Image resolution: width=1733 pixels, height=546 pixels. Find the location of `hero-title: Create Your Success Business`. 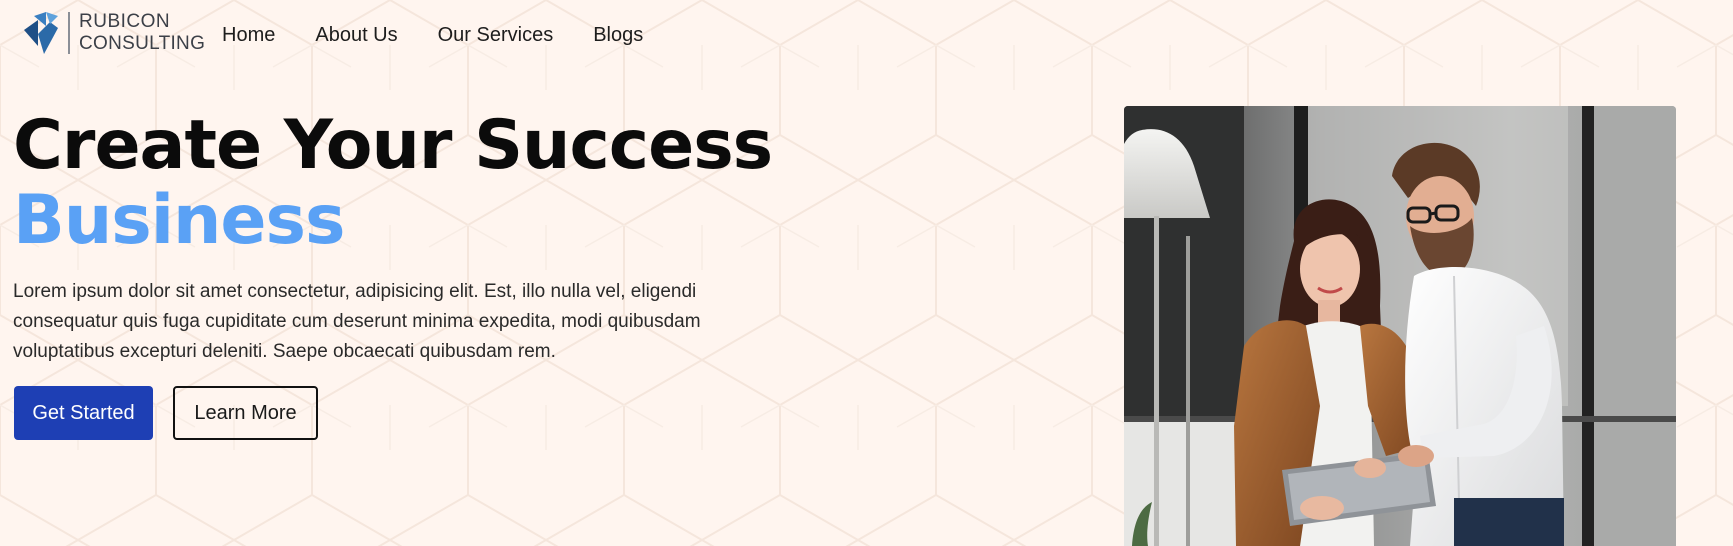

hero-title: Create Your Success Business is located at coordinates (393, 183).